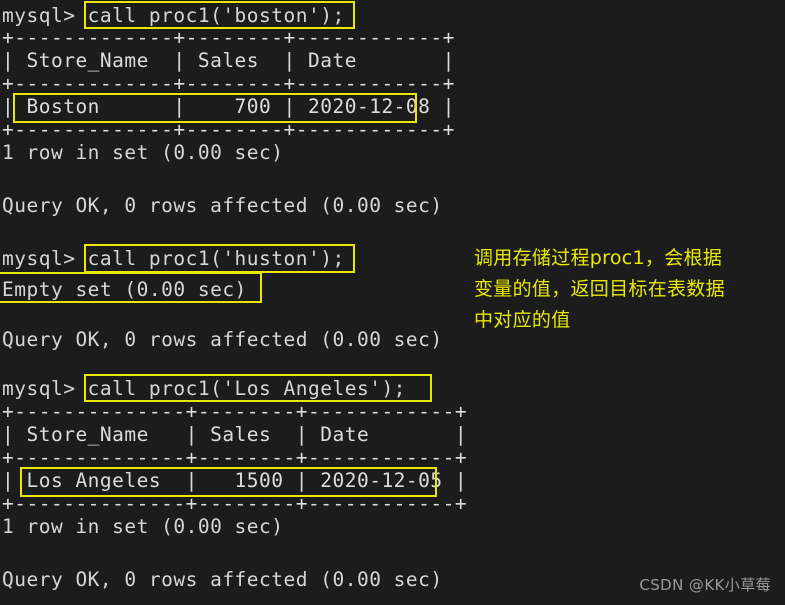 This screenshot has height=605, width=785. Describe the element at coordinates (173, 258) in the screenshot. I see `terminal-line-command-huston: mysql> call proc1('huston');` at that location.